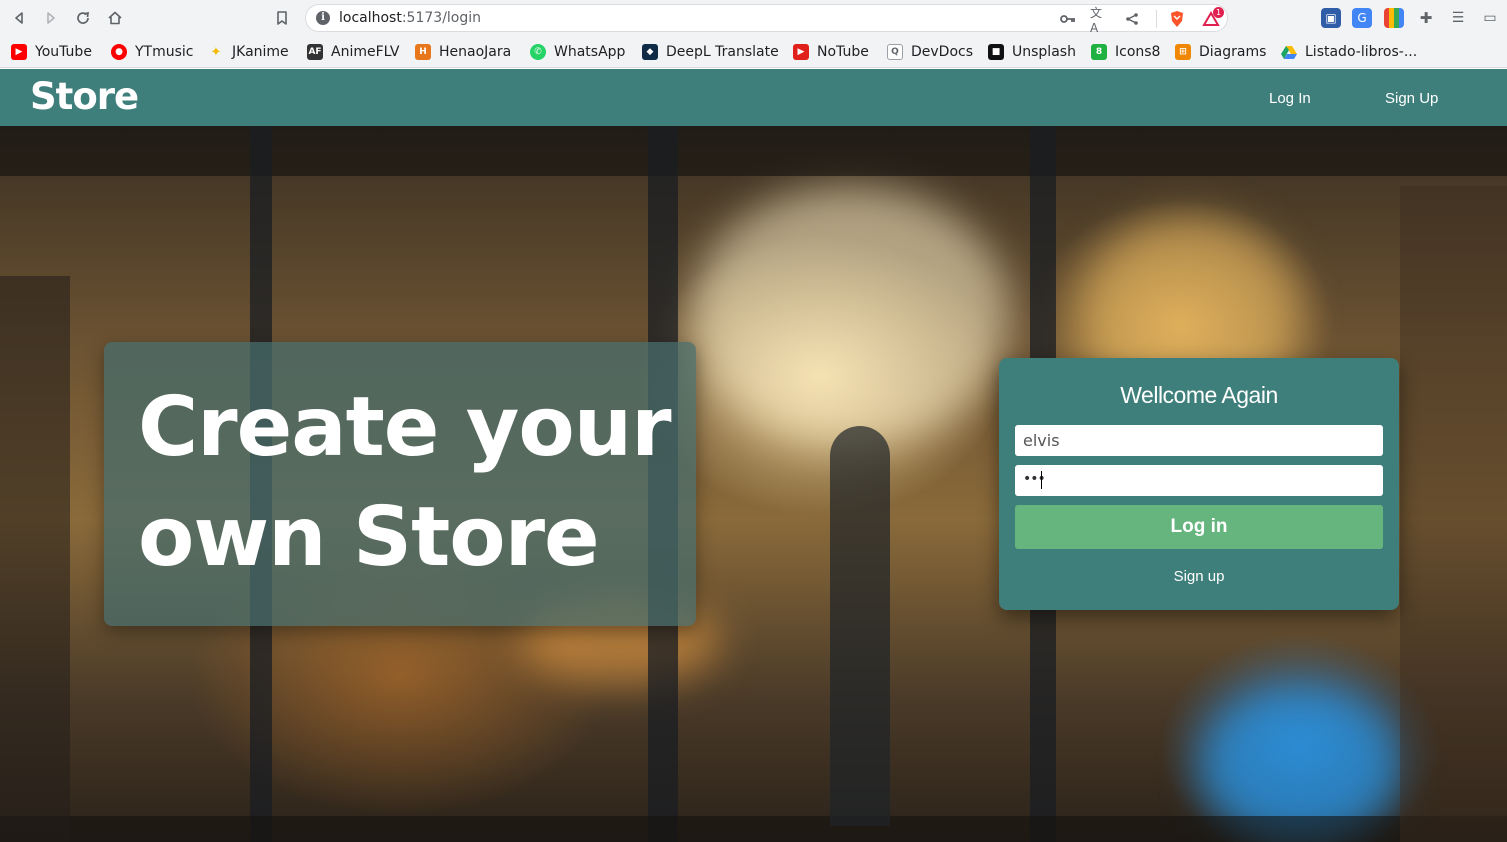  What do you see at coordinates (353, 52) in the screenshot?
I see `bookmark-animeflv: AF AnimeFLV` at bounding box center [353, 52].